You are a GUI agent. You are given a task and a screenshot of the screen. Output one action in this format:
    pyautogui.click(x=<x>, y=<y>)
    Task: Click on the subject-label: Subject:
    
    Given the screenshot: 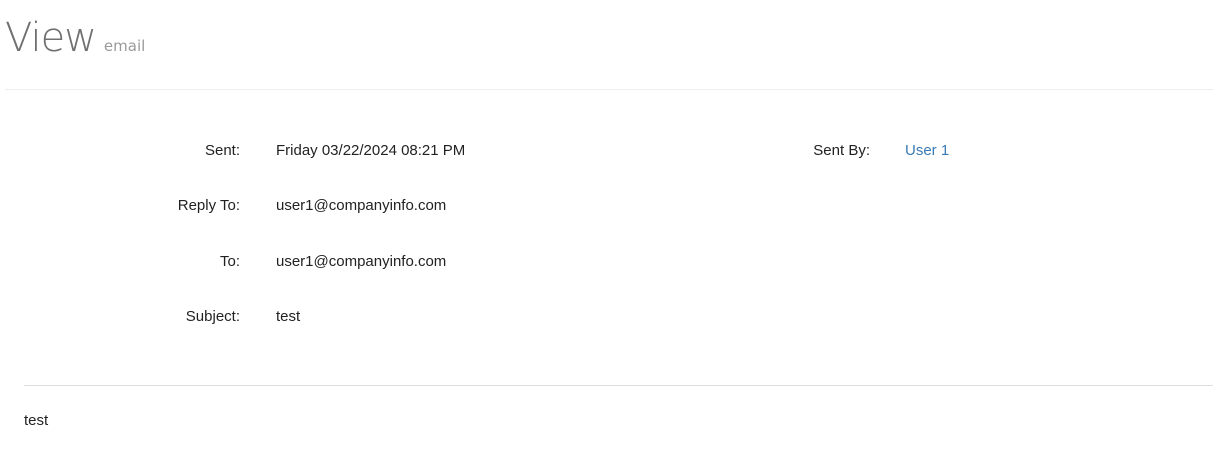 What is the action you would take?
    pyautogui.click(x=212, y=316)
    